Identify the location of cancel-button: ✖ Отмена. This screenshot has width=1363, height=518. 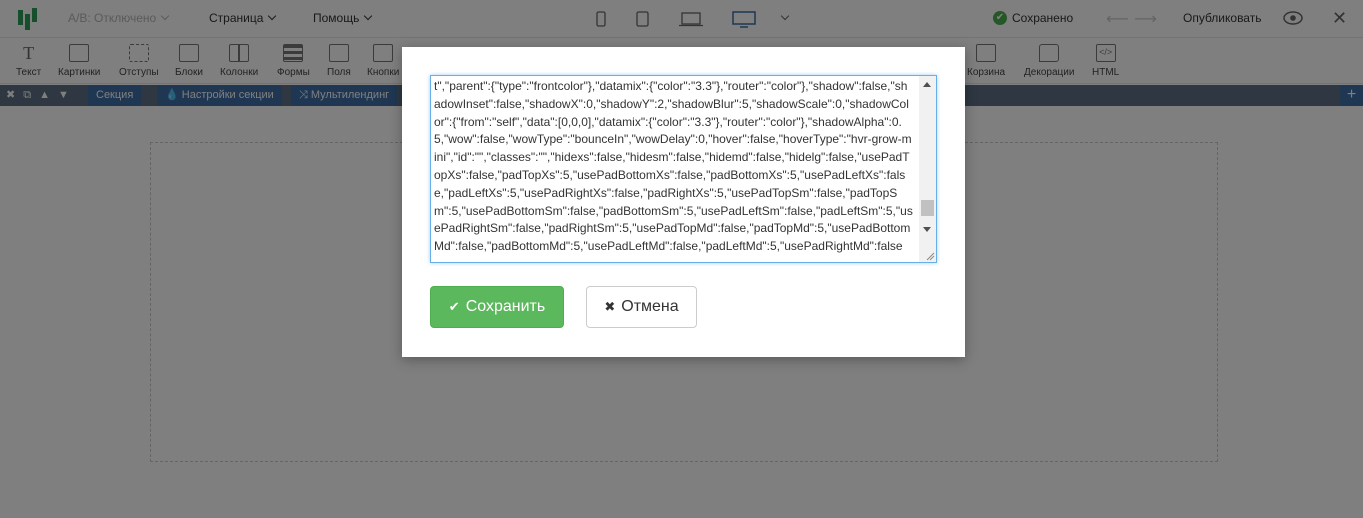
(641, 307).